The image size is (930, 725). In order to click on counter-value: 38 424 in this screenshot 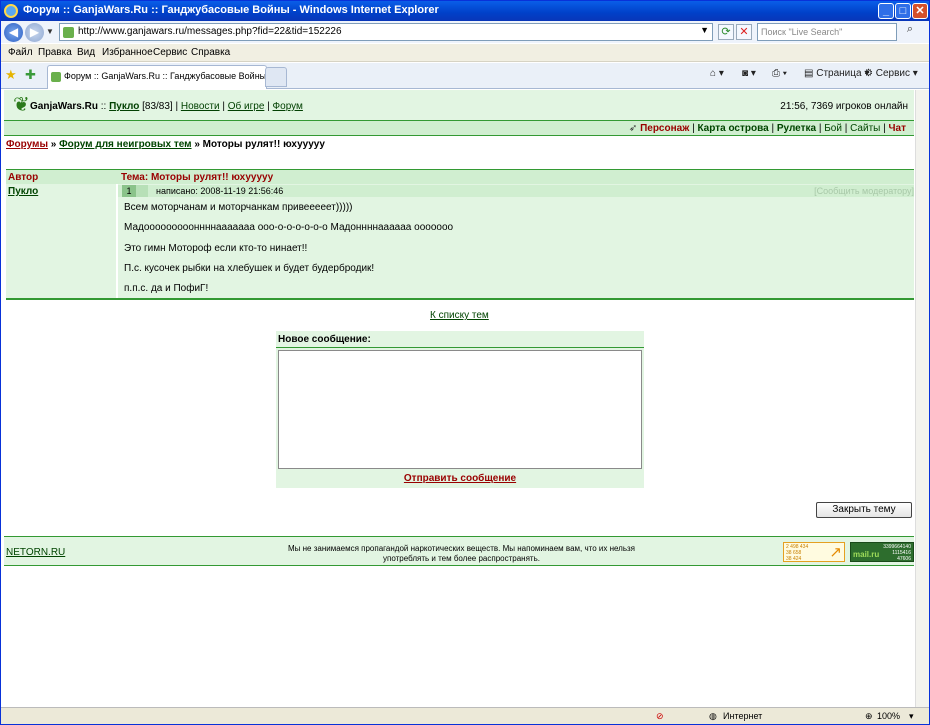, I will do `click(794, 559)`.